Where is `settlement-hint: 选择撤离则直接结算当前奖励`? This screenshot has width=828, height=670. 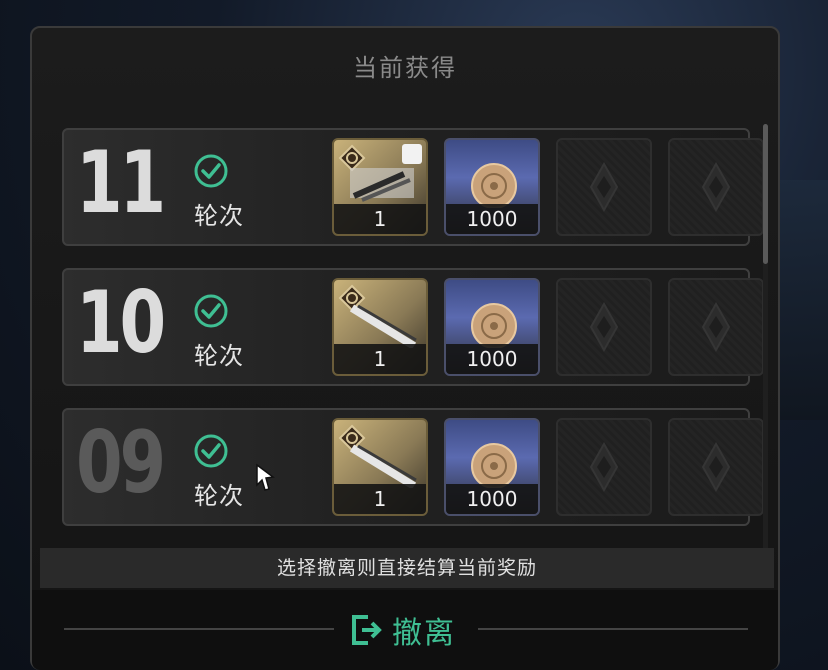 settlement-hint: 选择撤离则直接结算当前奖励 is located at coordinates (407, 568).